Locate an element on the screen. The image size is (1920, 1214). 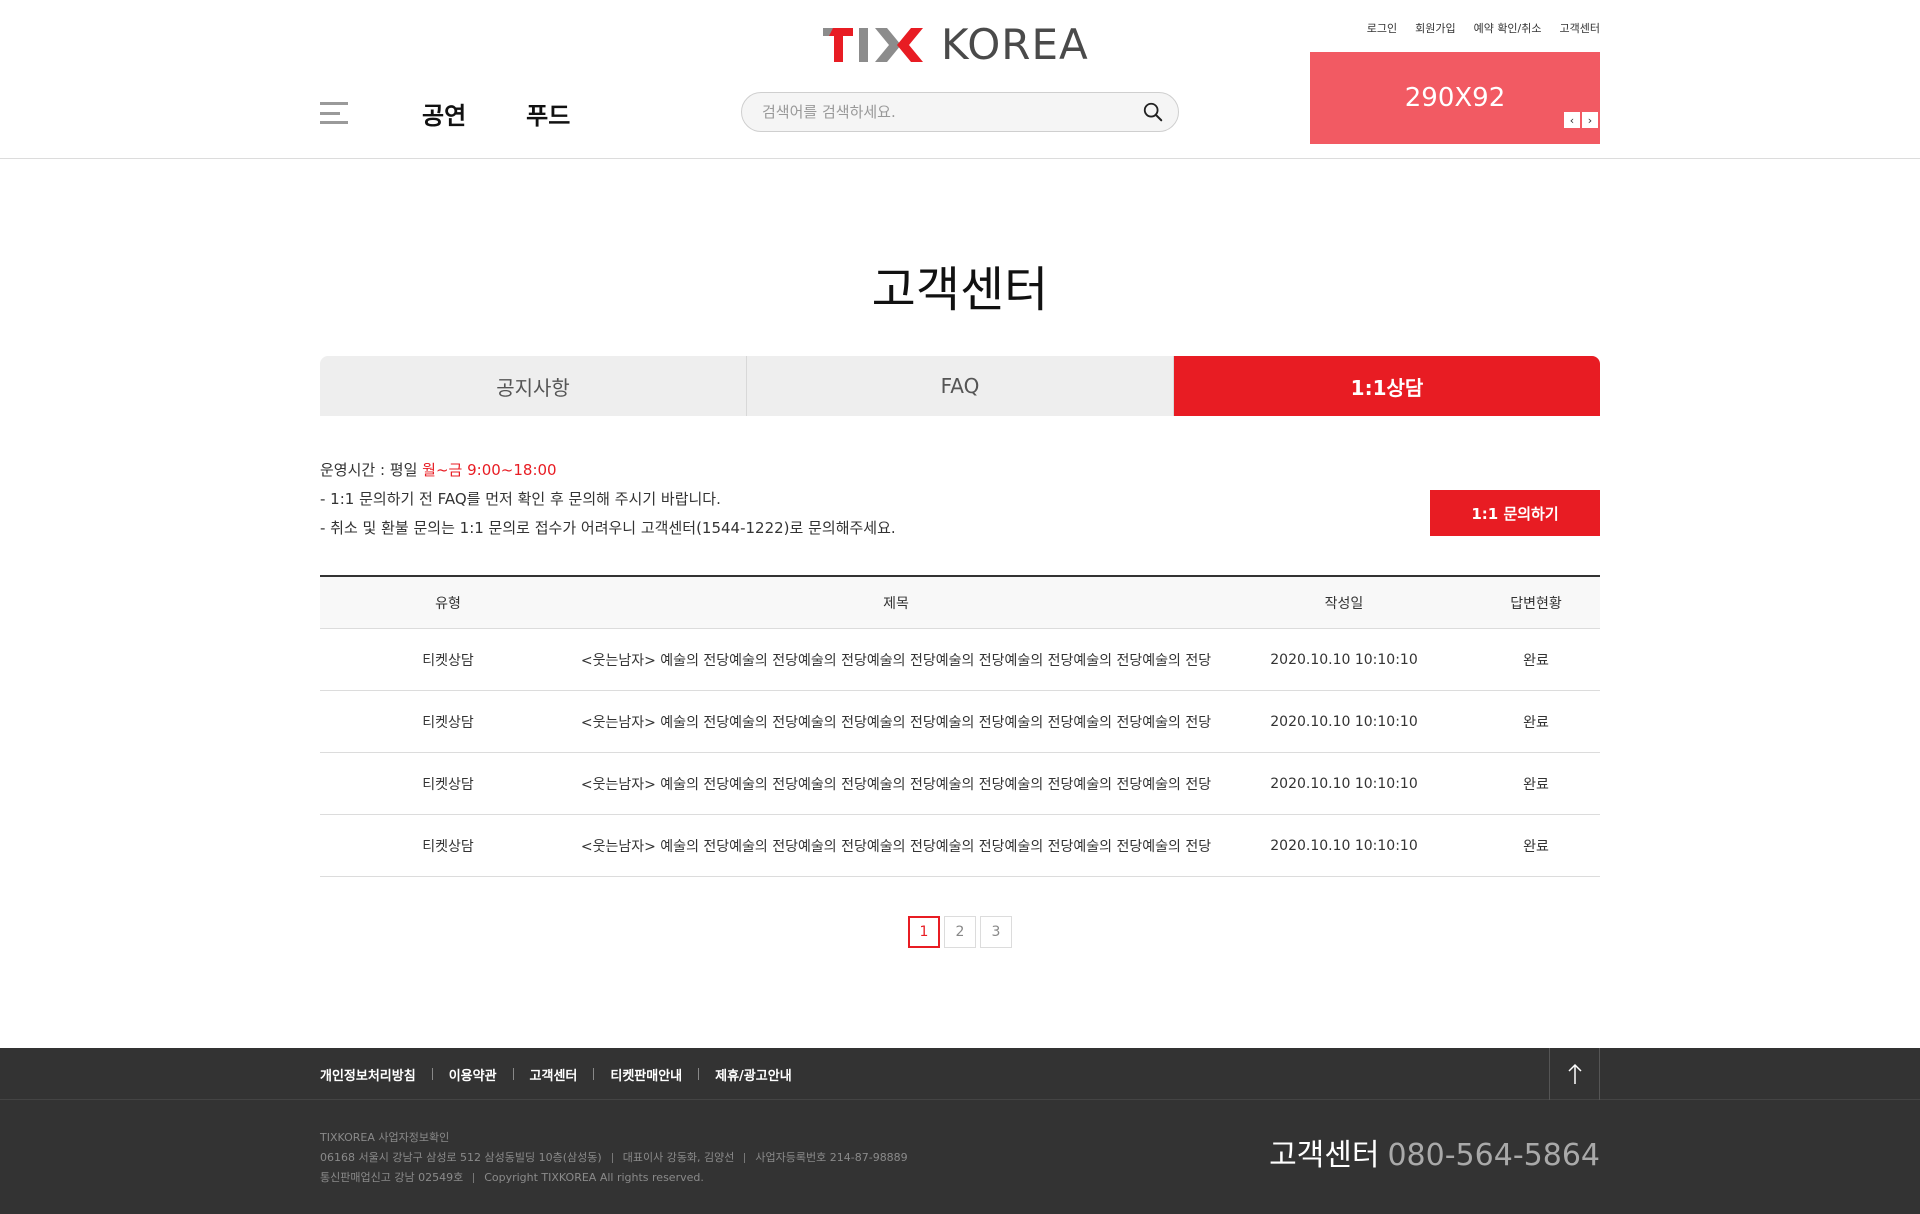
pagination: 1 2 3 is located at coordinates (960, 932).